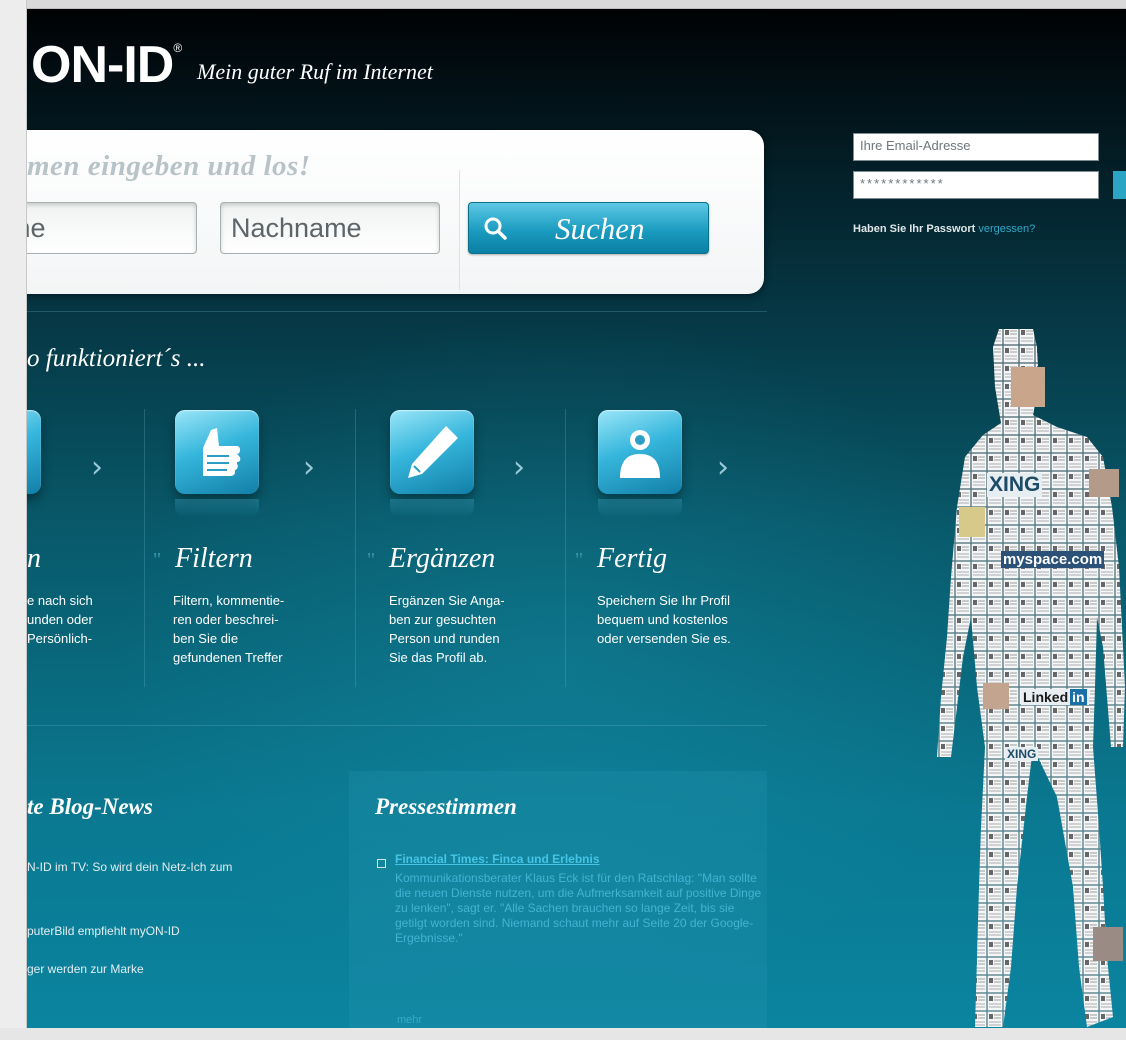  I want to click on search-button-label: Suchen, so click(600, 228).